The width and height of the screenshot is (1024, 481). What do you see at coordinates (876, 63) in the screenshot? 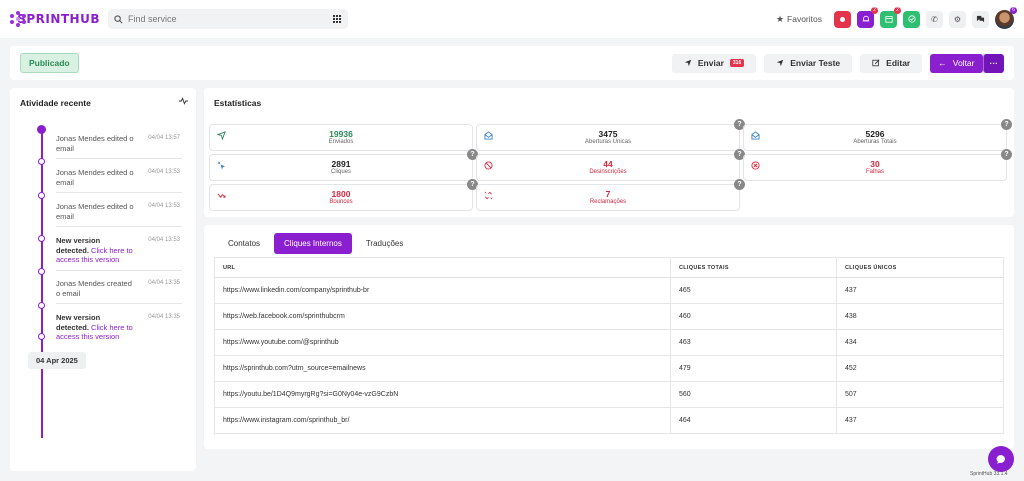
I see `edit-icon` at bounding box center [876, 63].